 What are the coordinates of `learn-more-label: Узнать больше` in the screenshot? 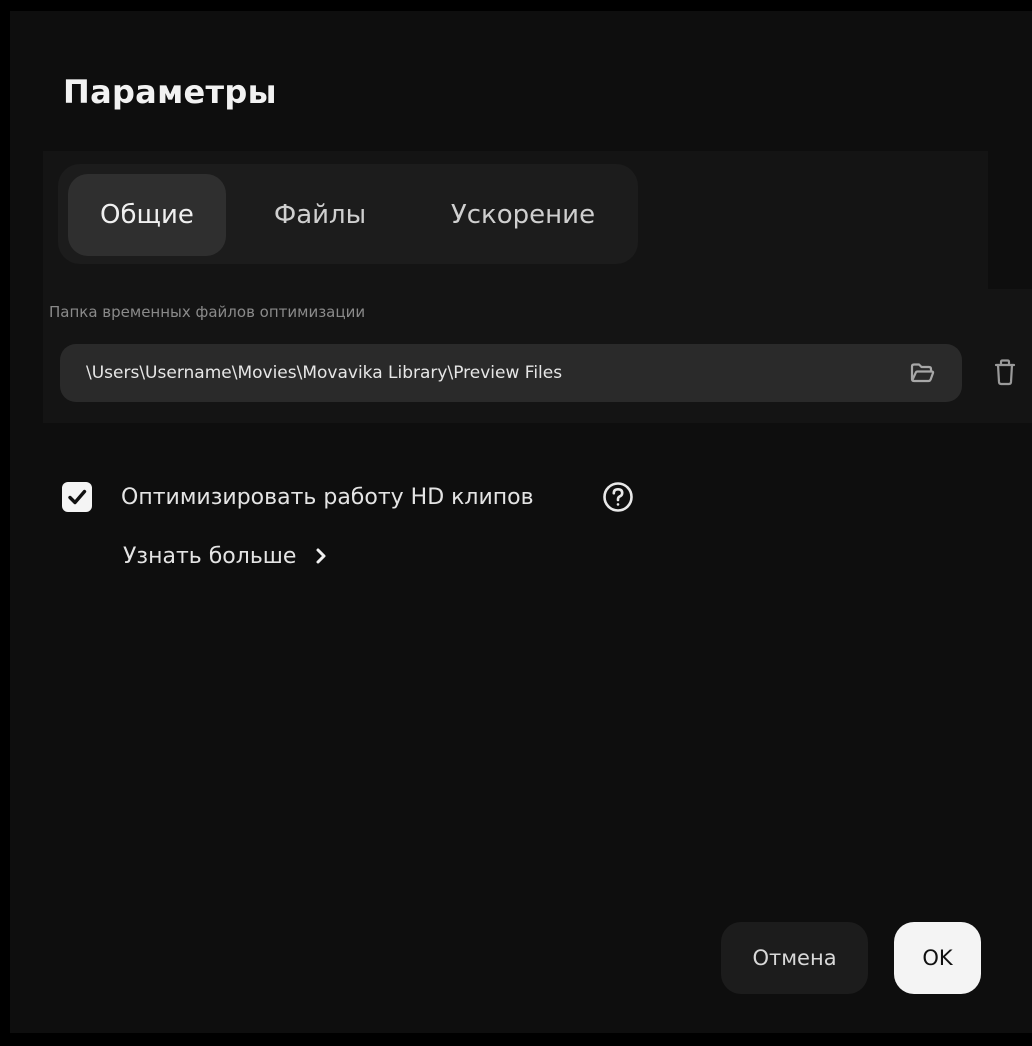 It's located at (210, 556).